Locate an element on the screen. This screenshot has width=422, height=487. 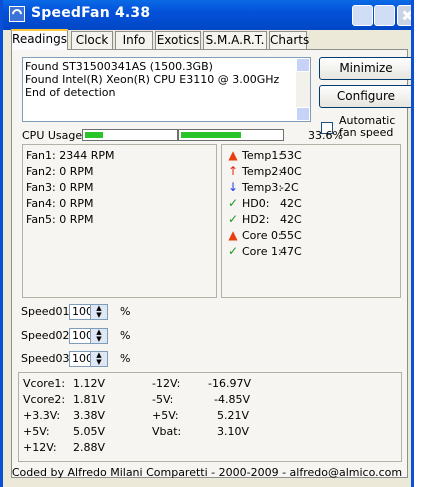
fan-label: Fan3: is located at coordinates (41, 187).